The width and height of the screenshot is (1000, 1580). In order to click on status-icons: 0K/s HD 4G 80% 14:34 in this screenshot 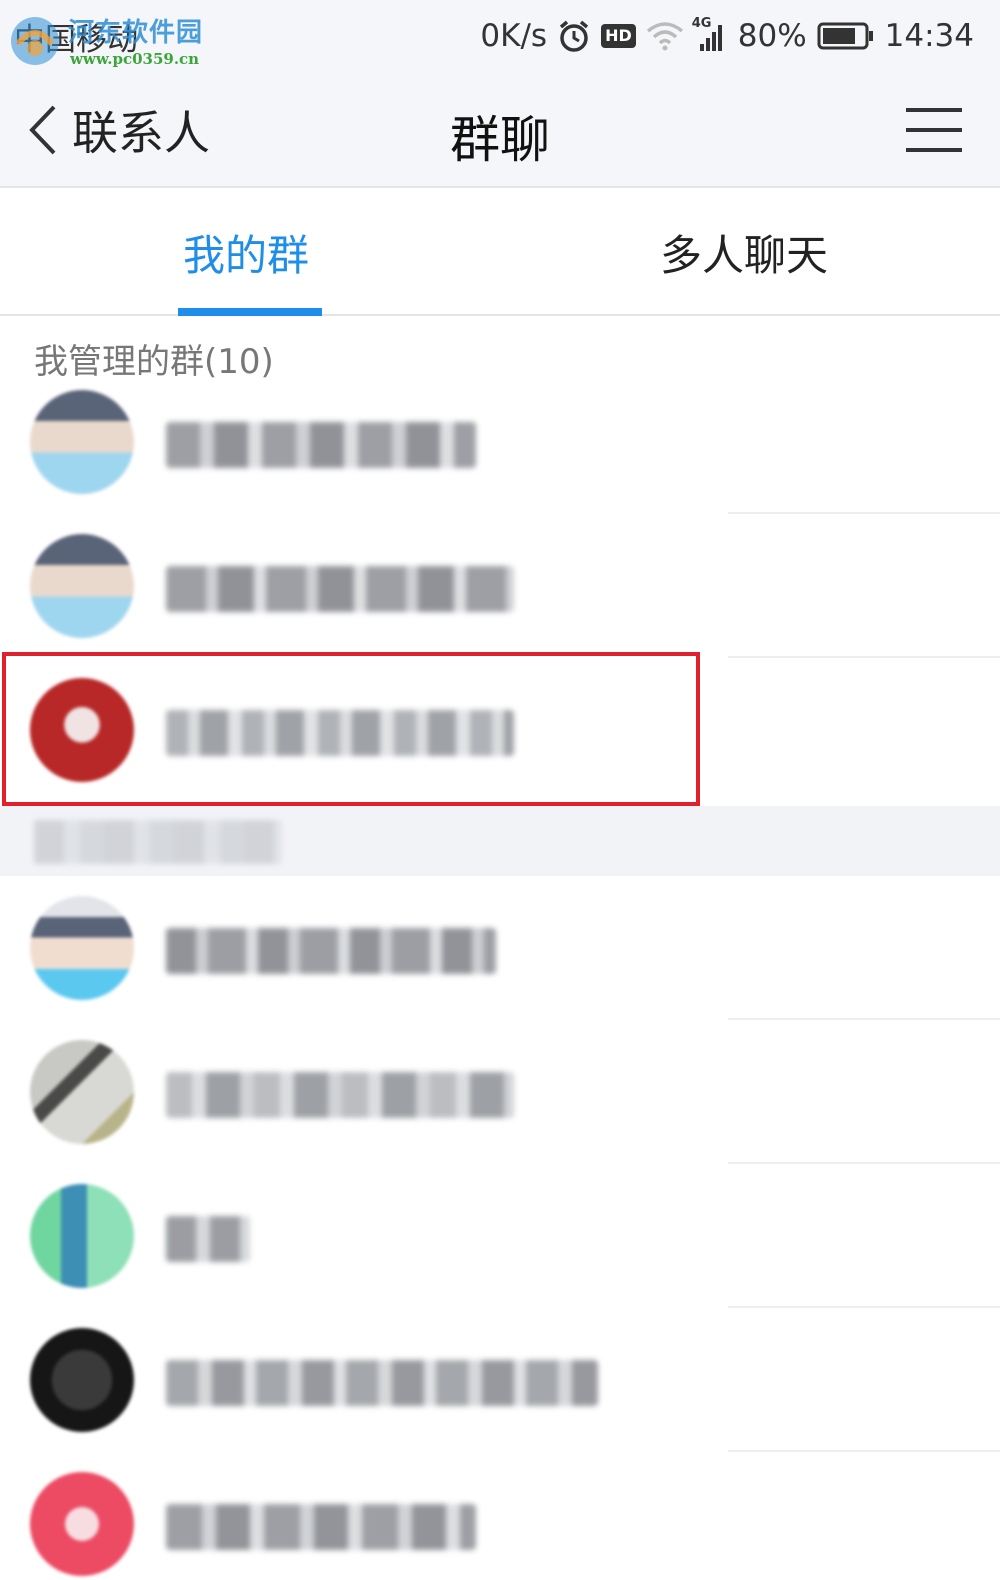, I will do `click(727, 36)`.